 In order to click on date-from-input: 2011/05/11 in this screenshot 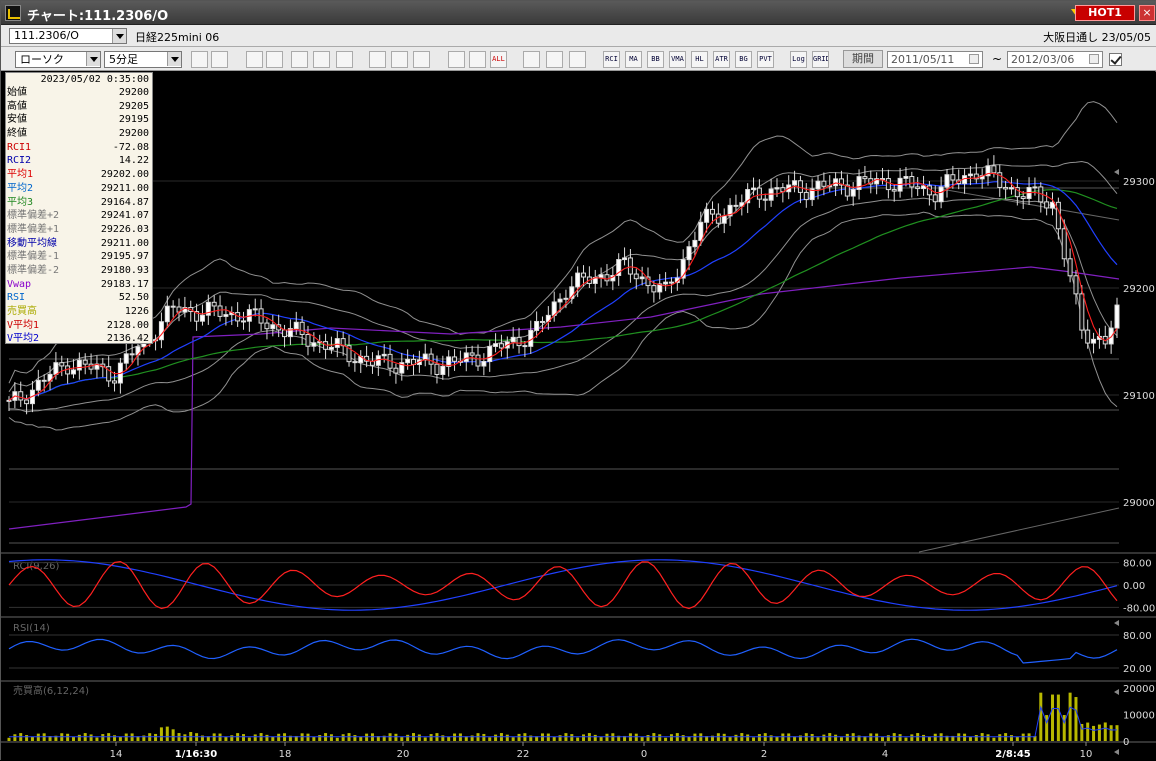, I will do `click(935, 59)`.